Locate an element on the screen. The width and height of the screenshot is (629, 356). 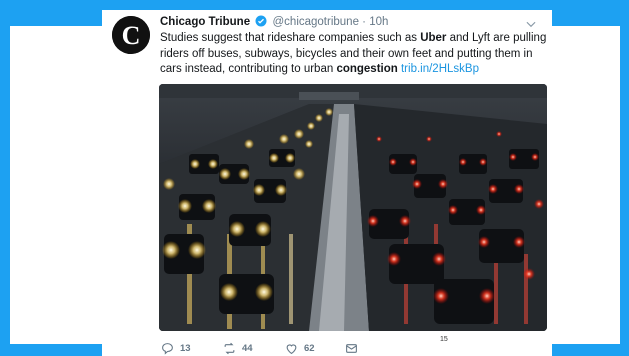
tweet-text-highlight-congestion: congestion is located at coordinates (367, 69).